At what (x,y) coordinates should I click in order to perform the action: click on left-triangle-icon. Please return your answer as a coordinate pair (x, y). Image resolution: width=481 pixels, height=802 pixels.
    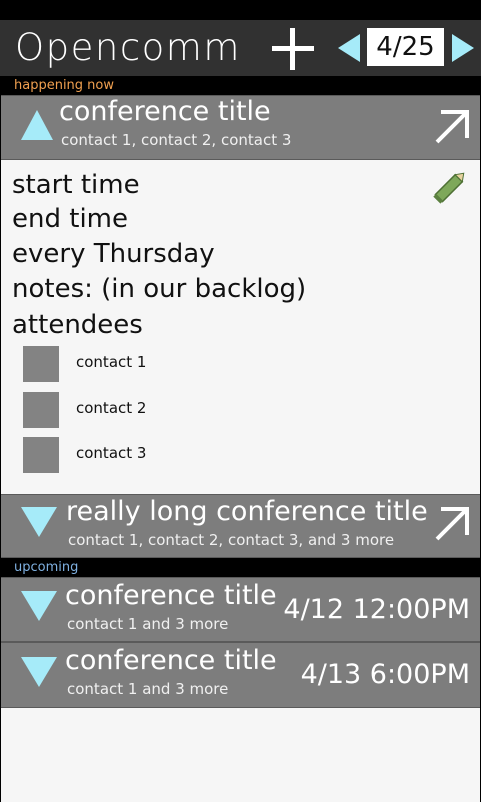
    Looking at the image, I should click on (349, 48).